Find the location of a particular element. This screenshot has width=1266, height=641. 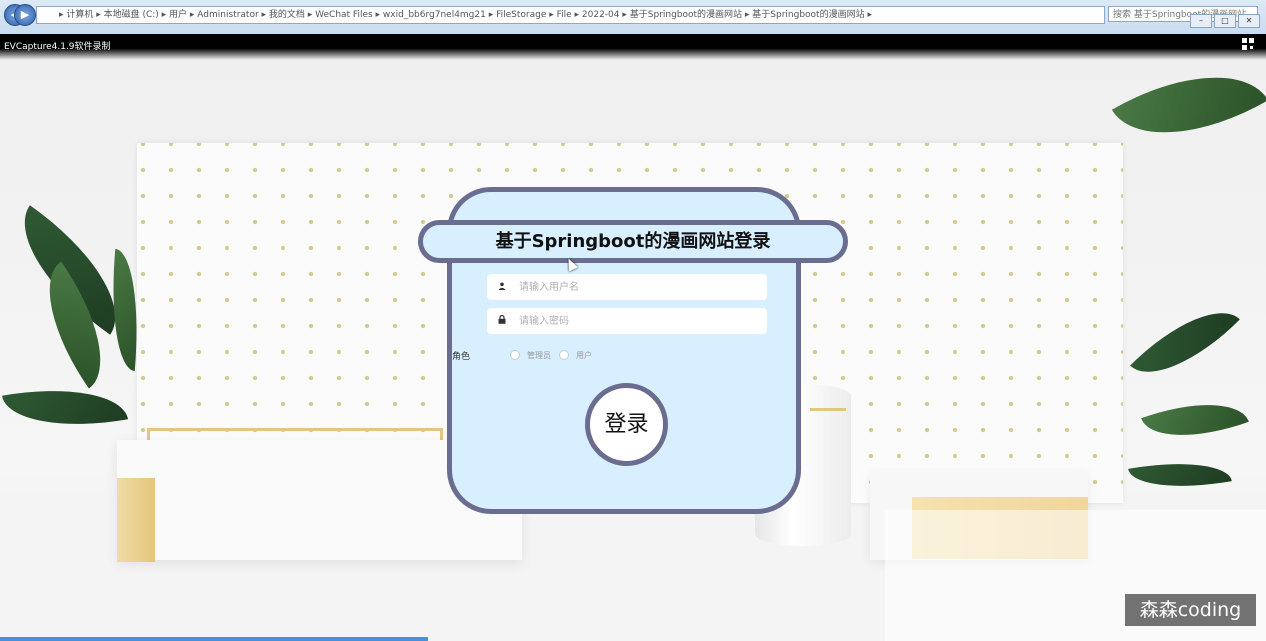

role-label: 角色 is located at coordinates (461, 356).